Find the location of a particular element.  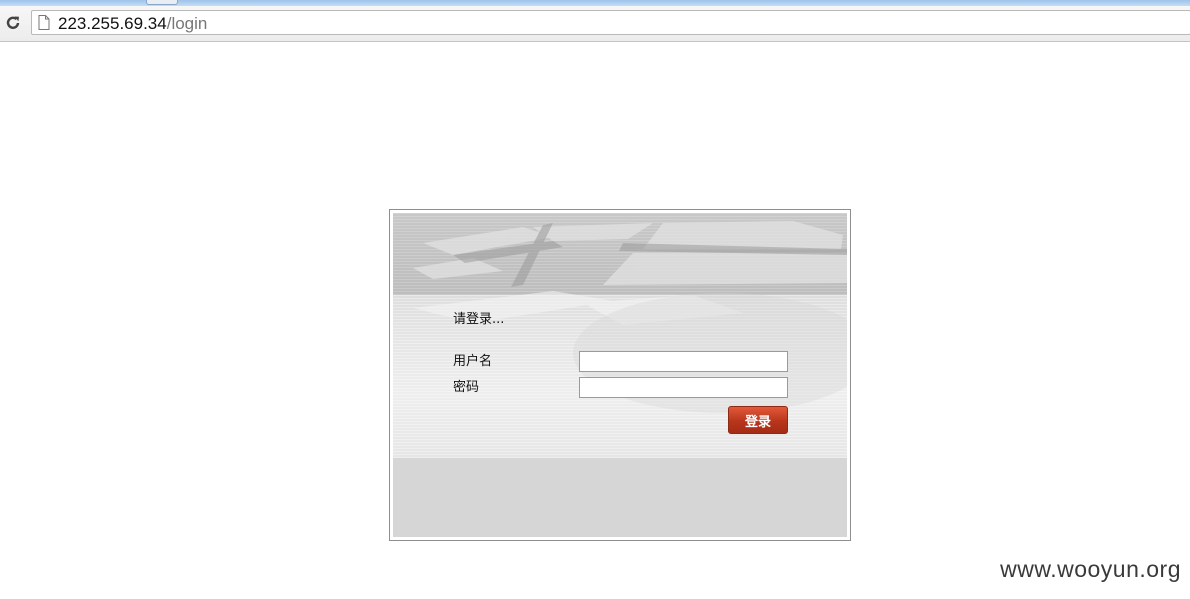

watermark-text: www.wooyun.org is located at coordinates (1090, 569).